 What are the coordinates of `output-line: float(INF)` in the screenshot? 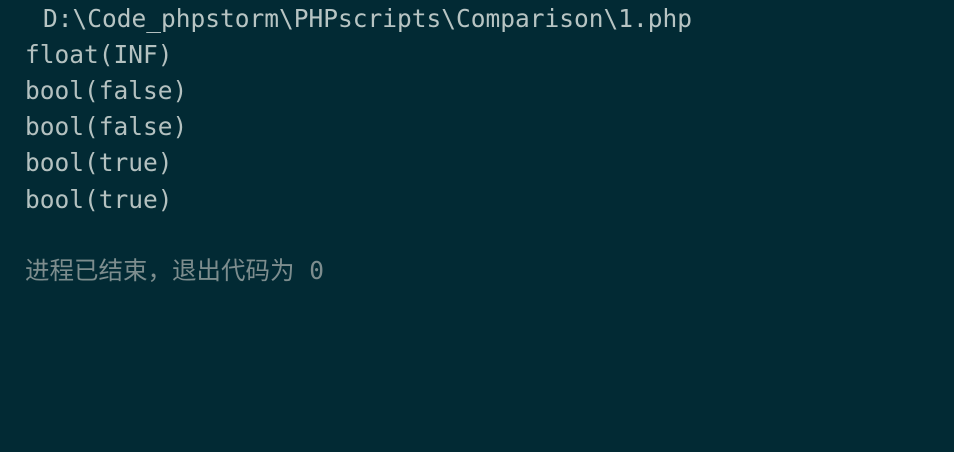 It's located at (99, 54).